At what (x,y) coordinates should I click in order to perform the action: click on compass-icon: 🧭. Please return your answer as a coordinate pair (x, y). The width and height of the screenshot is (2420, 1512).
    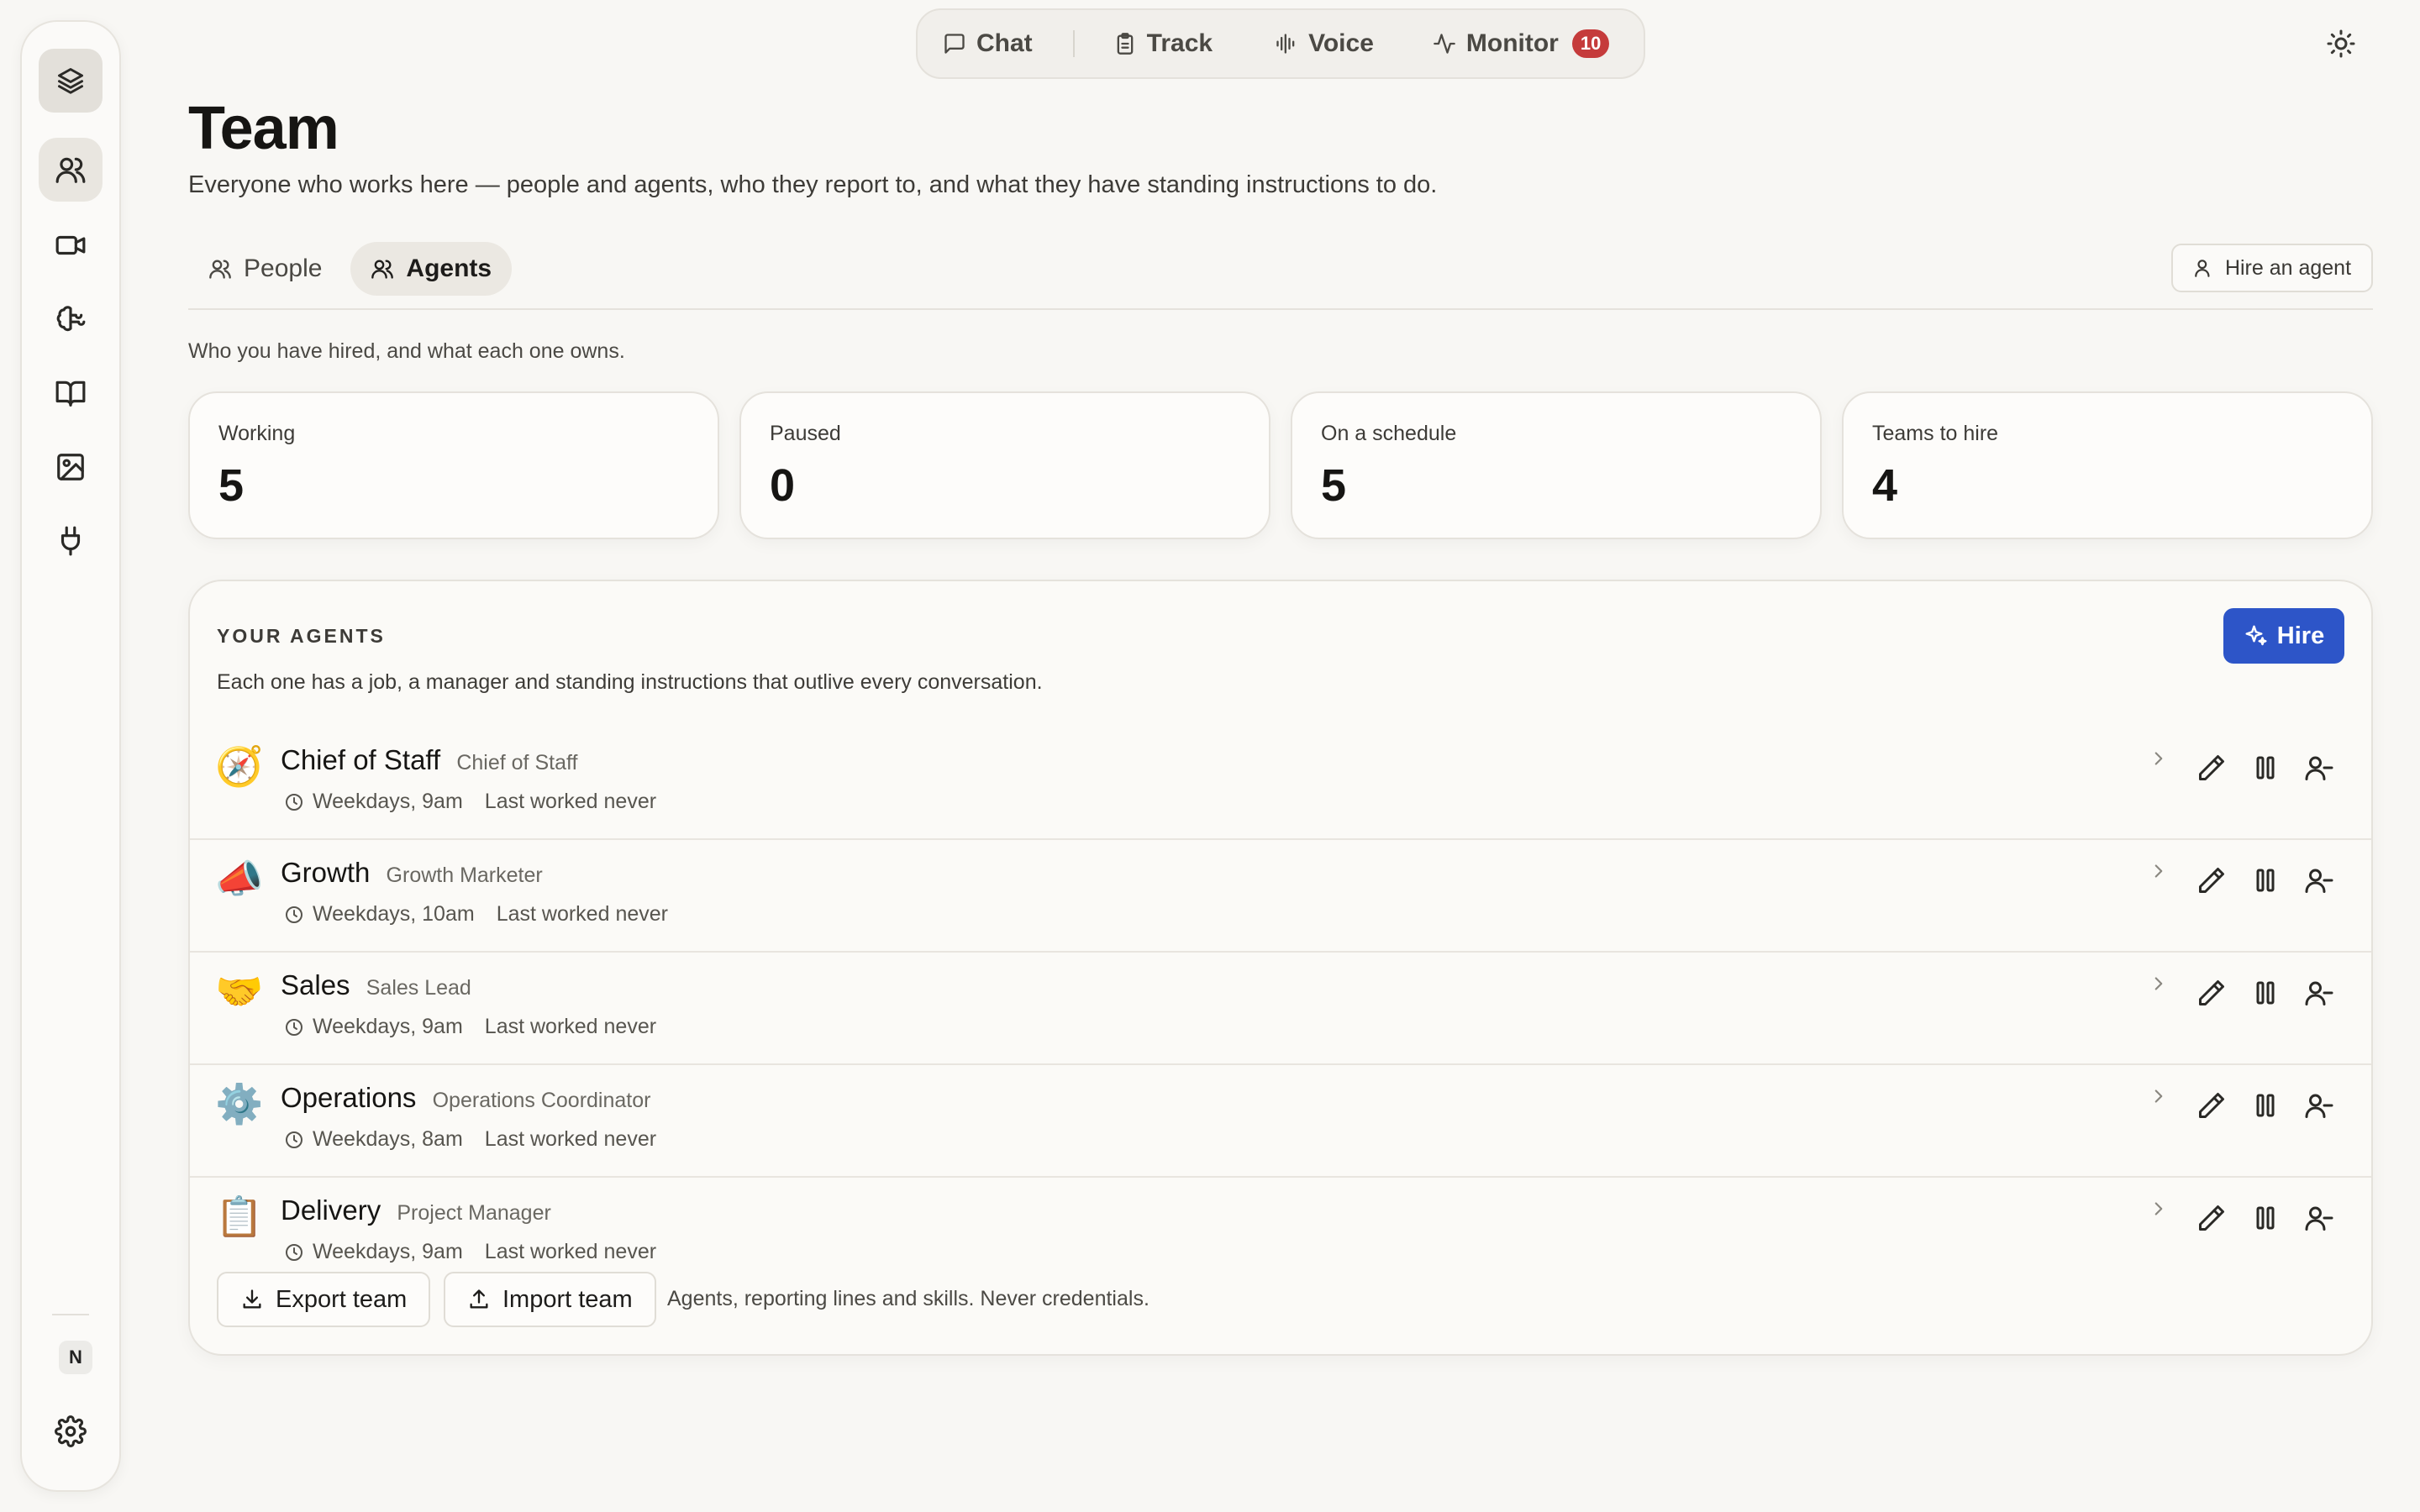
    Looking at the image, I should click on (240, 766).